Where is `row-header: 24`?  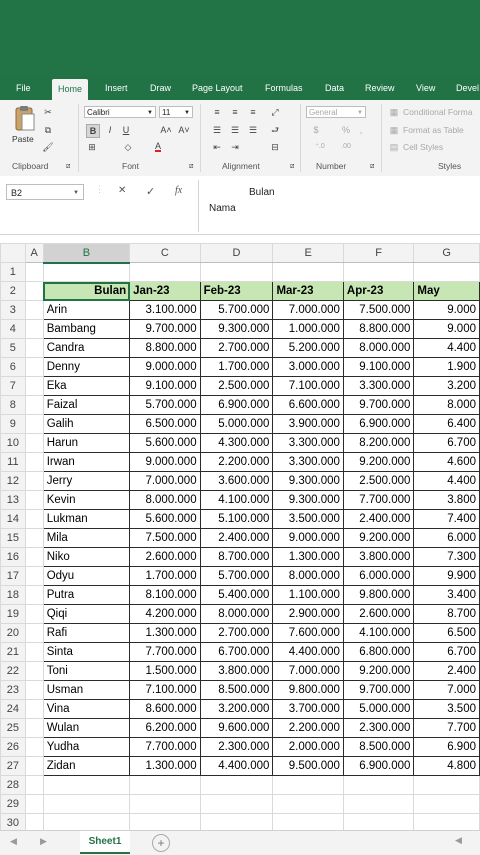
row-header: 24 is located at coordinates (13, 709).